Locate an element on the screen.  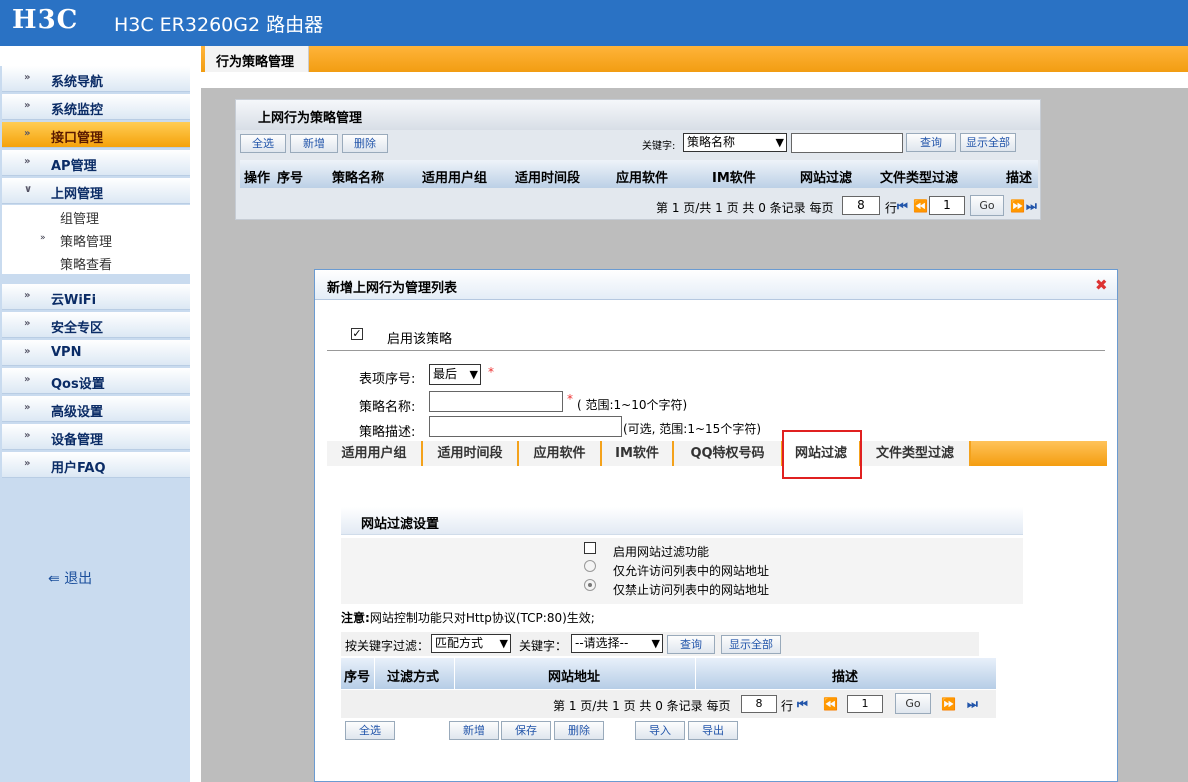
sidebar-item-qos: » Qos设置 is located at coordinates (96, 381).